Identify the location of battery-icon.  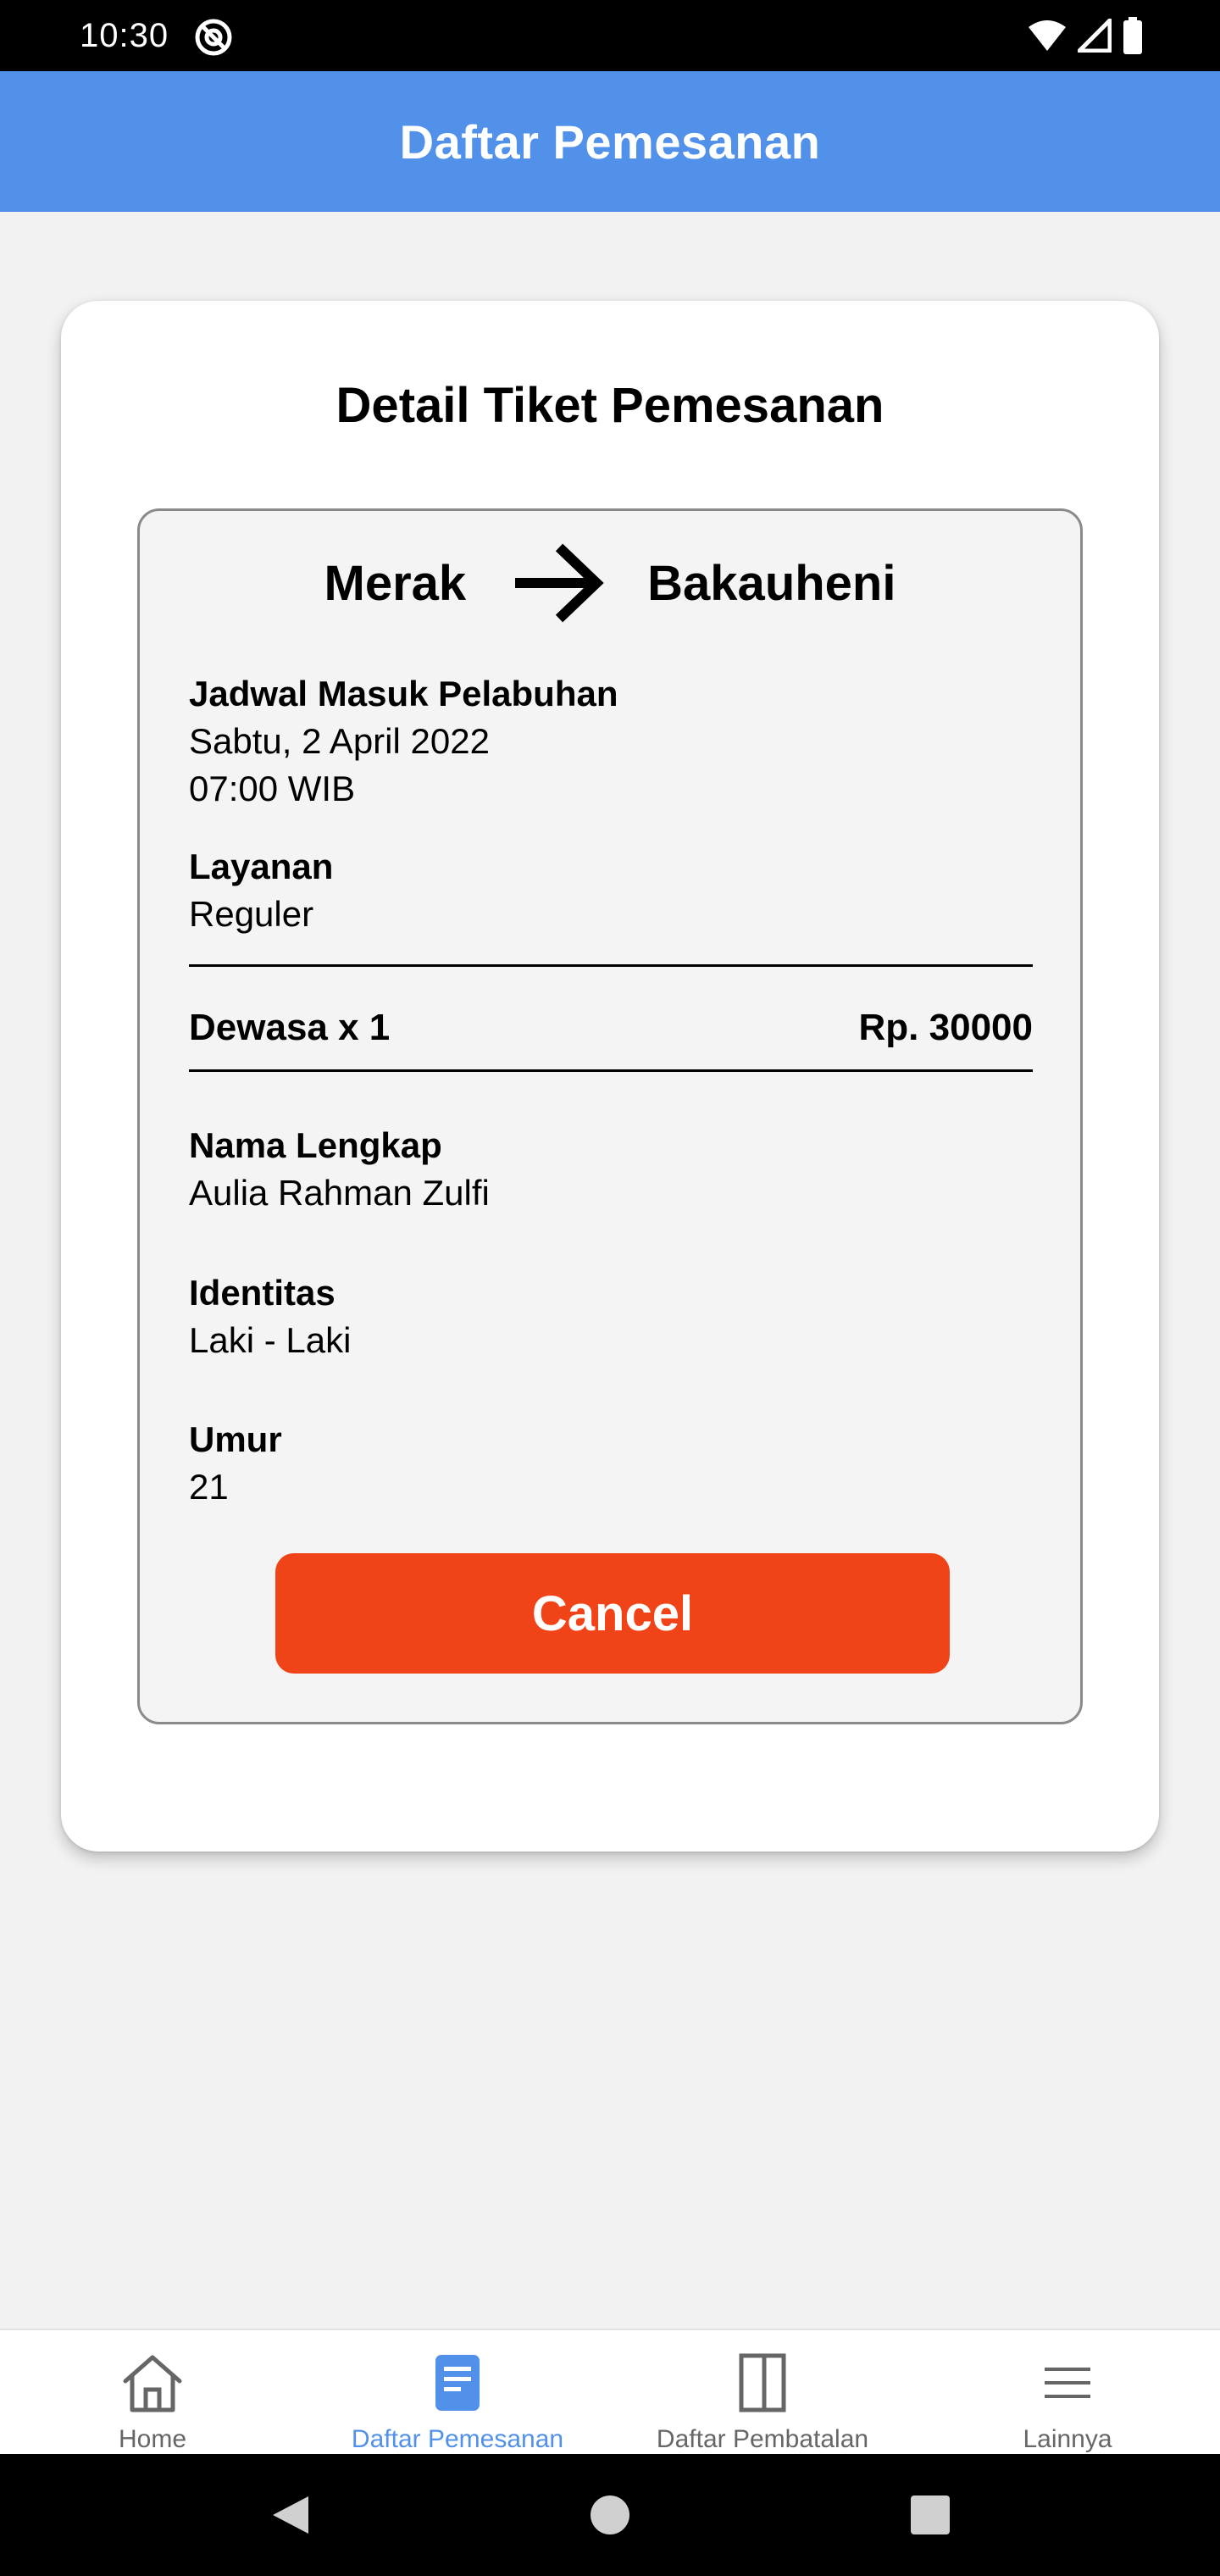
(1132, 35).